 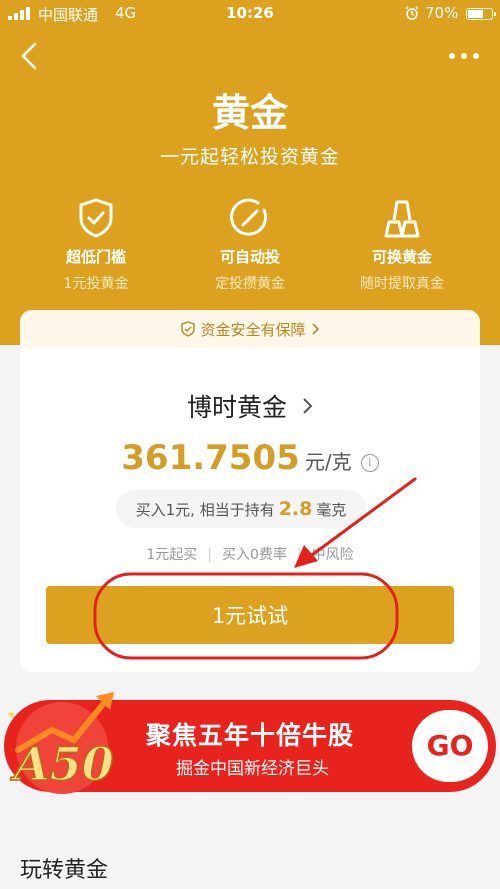 I want to click on equiv-prefix: 买入1元, 相当于持有, so click(x=205, y=510).